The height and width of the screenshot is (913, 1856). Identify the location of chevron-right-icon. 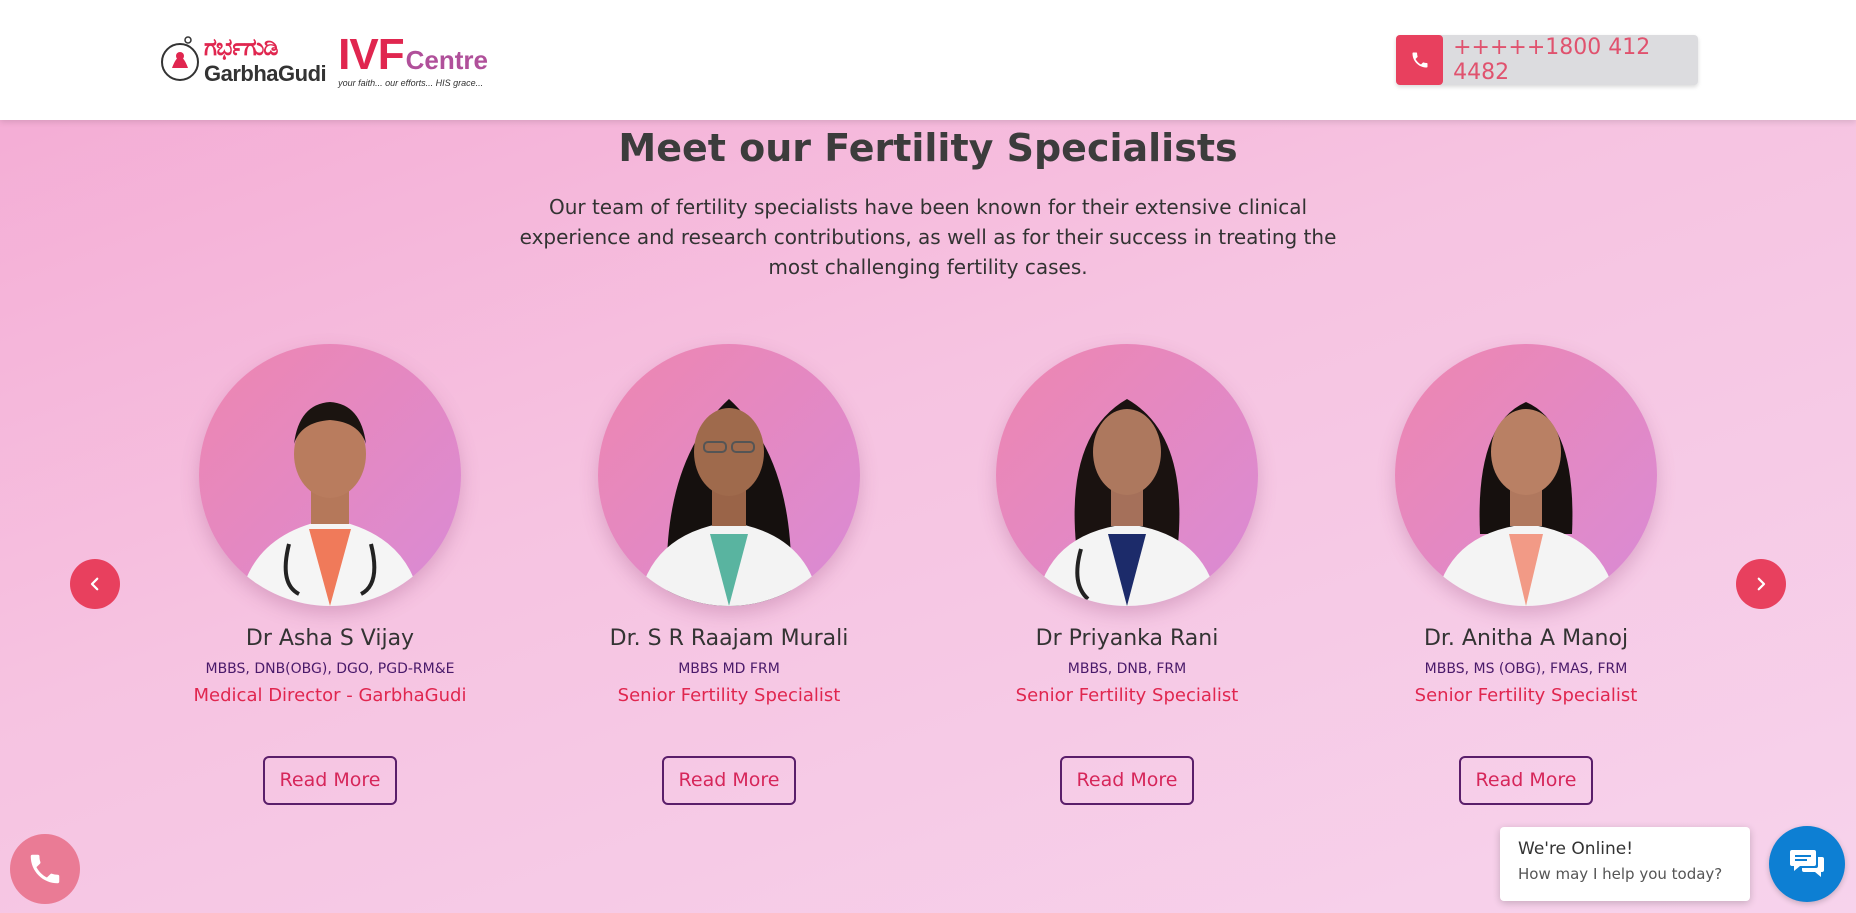
(1761, 584).